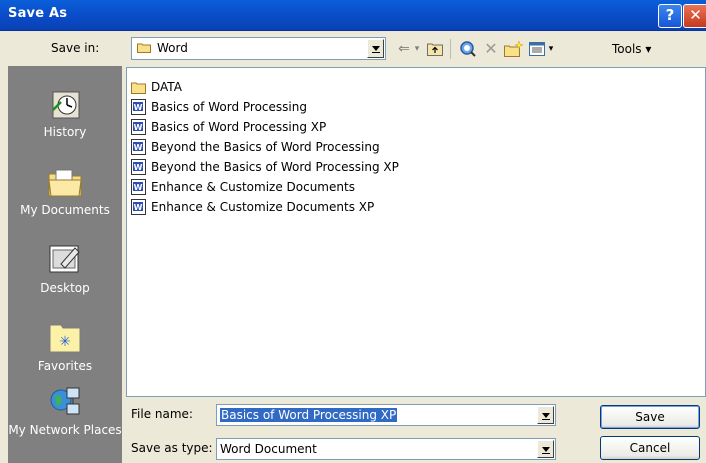  I want to click on place-favorites: ✳ Favorites, so click(65, 346).